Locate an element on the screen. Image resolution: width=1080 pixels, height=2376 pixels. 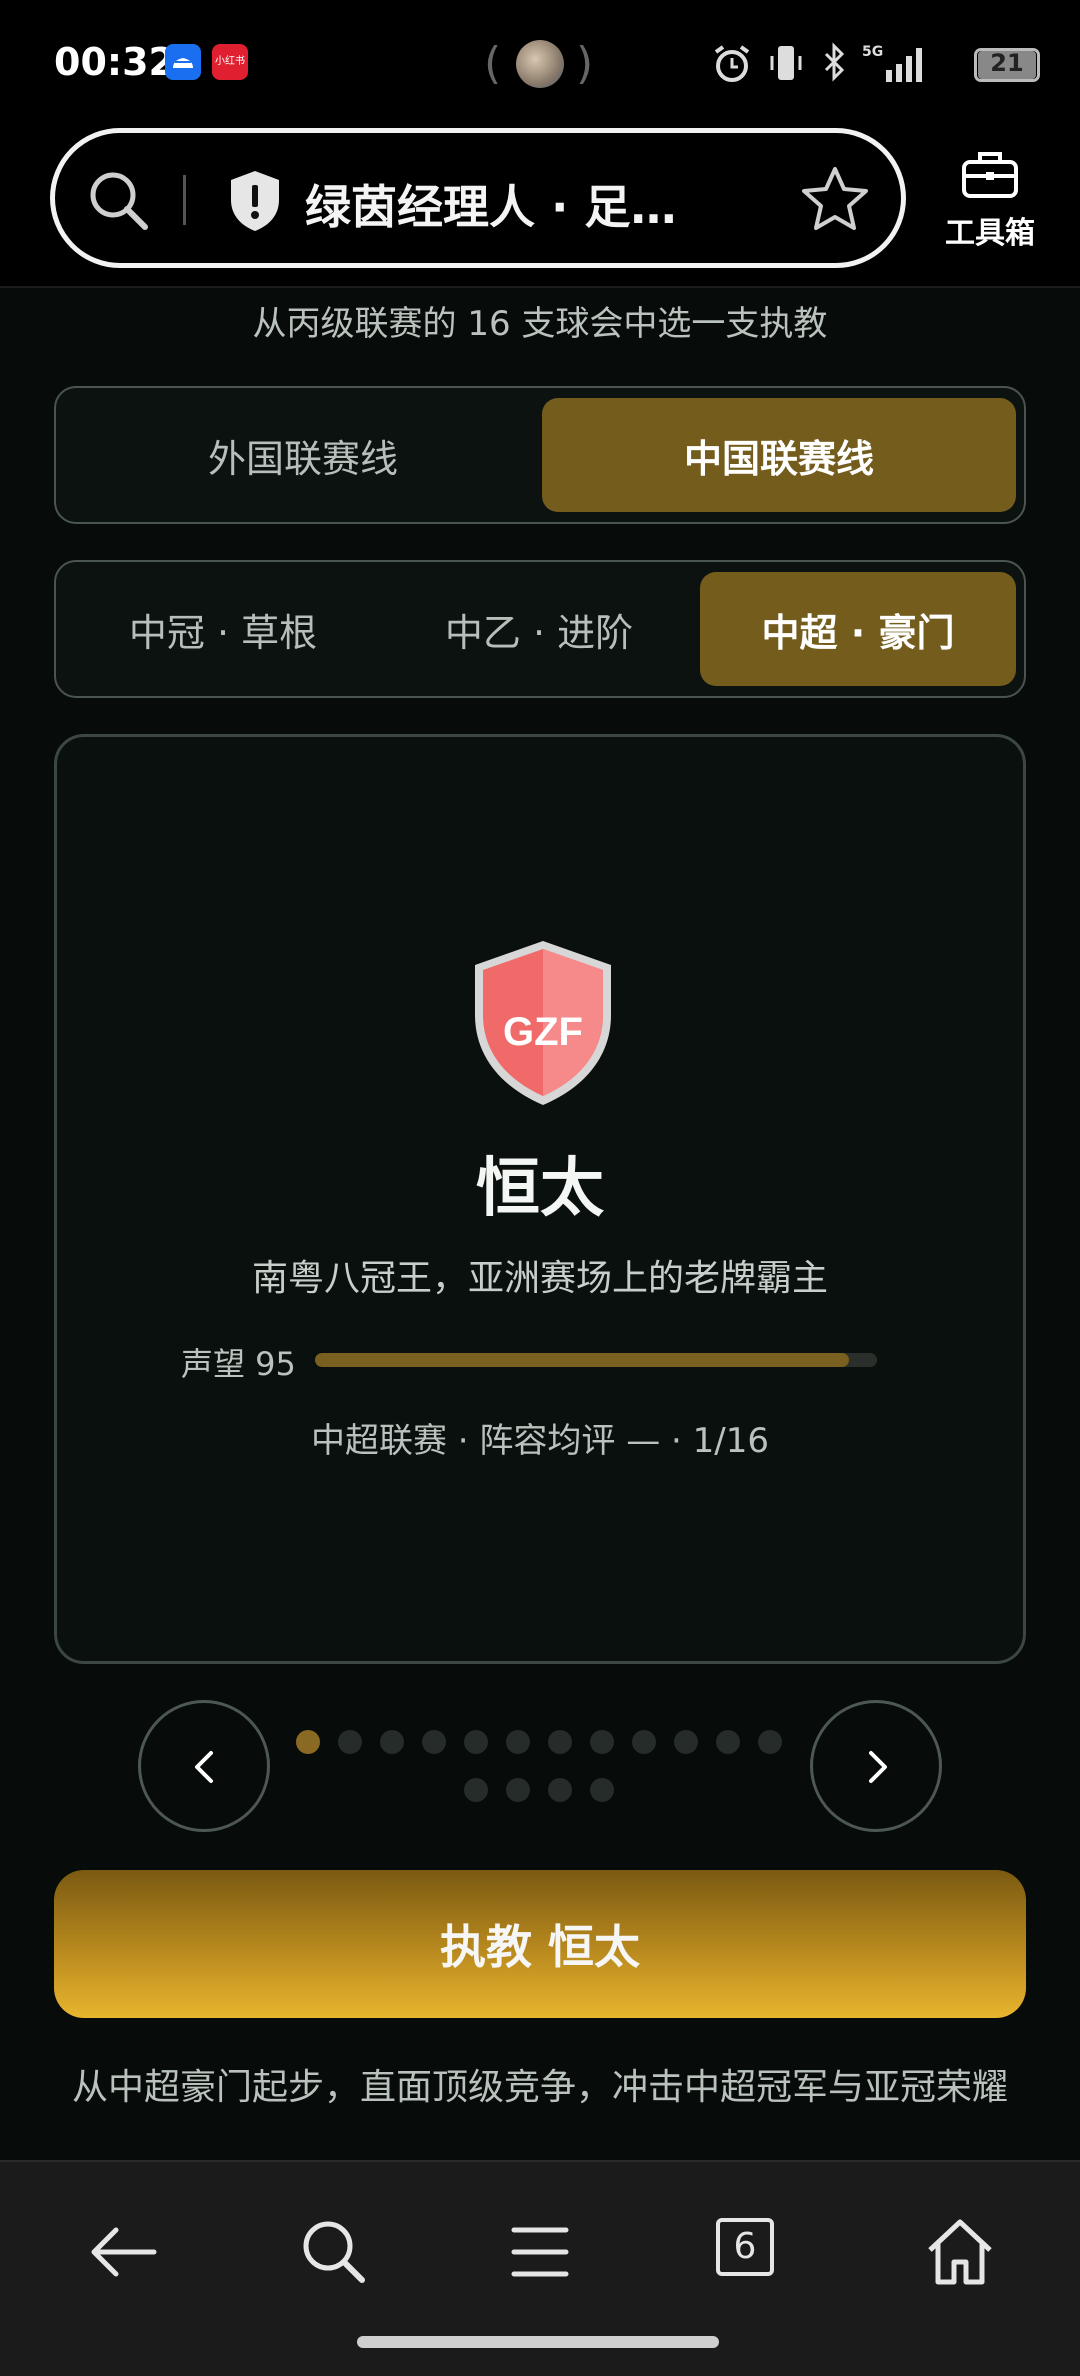
bluetooth-icon is located at coordinates (834, 62).